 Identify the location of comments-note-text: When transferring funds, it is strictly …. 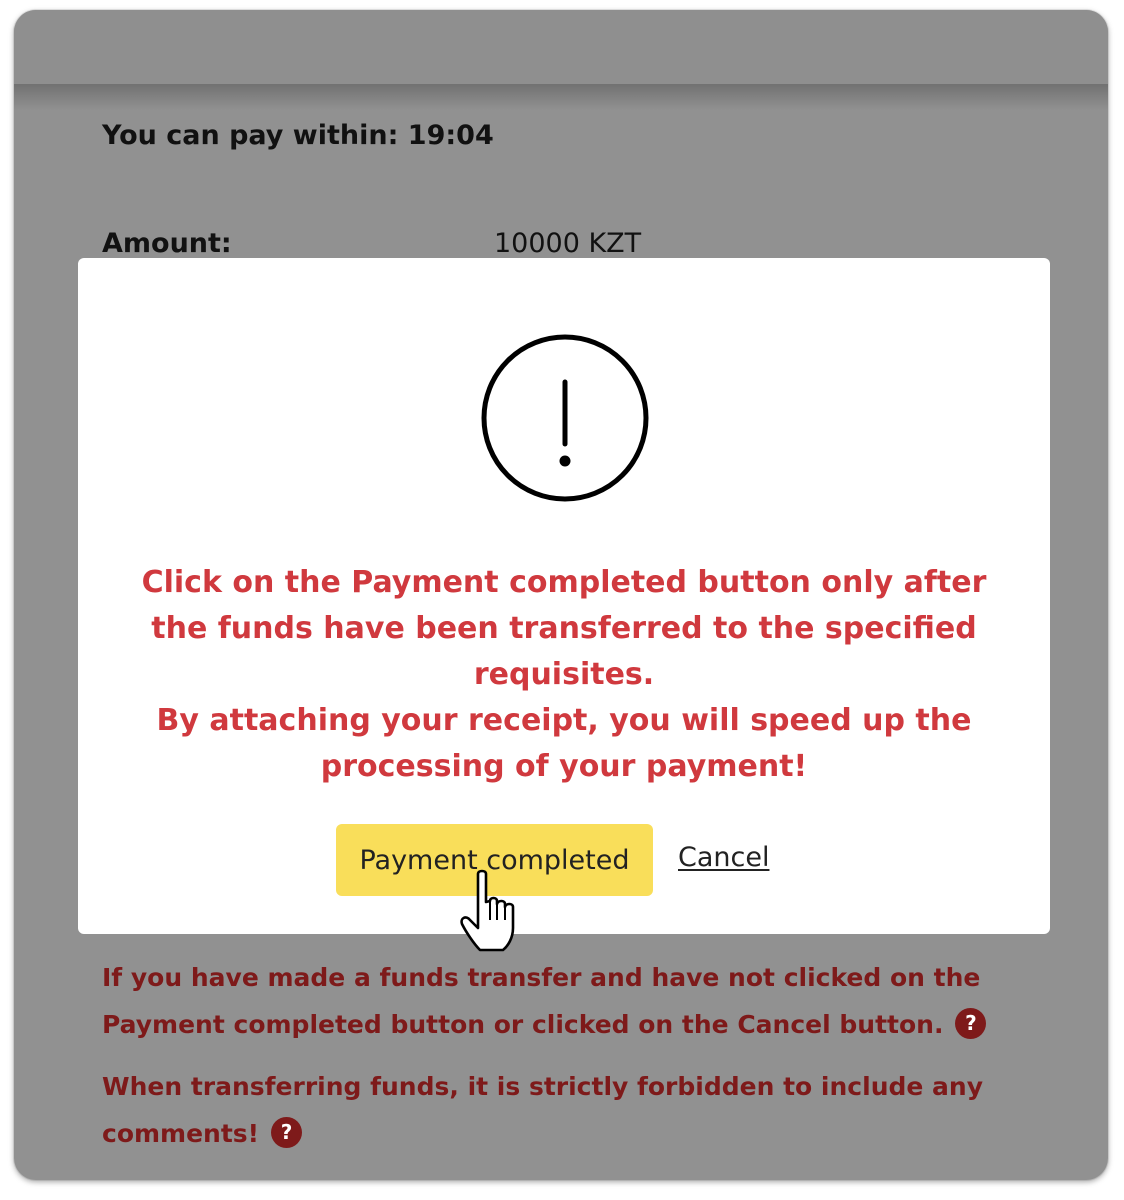
(543, 1110).